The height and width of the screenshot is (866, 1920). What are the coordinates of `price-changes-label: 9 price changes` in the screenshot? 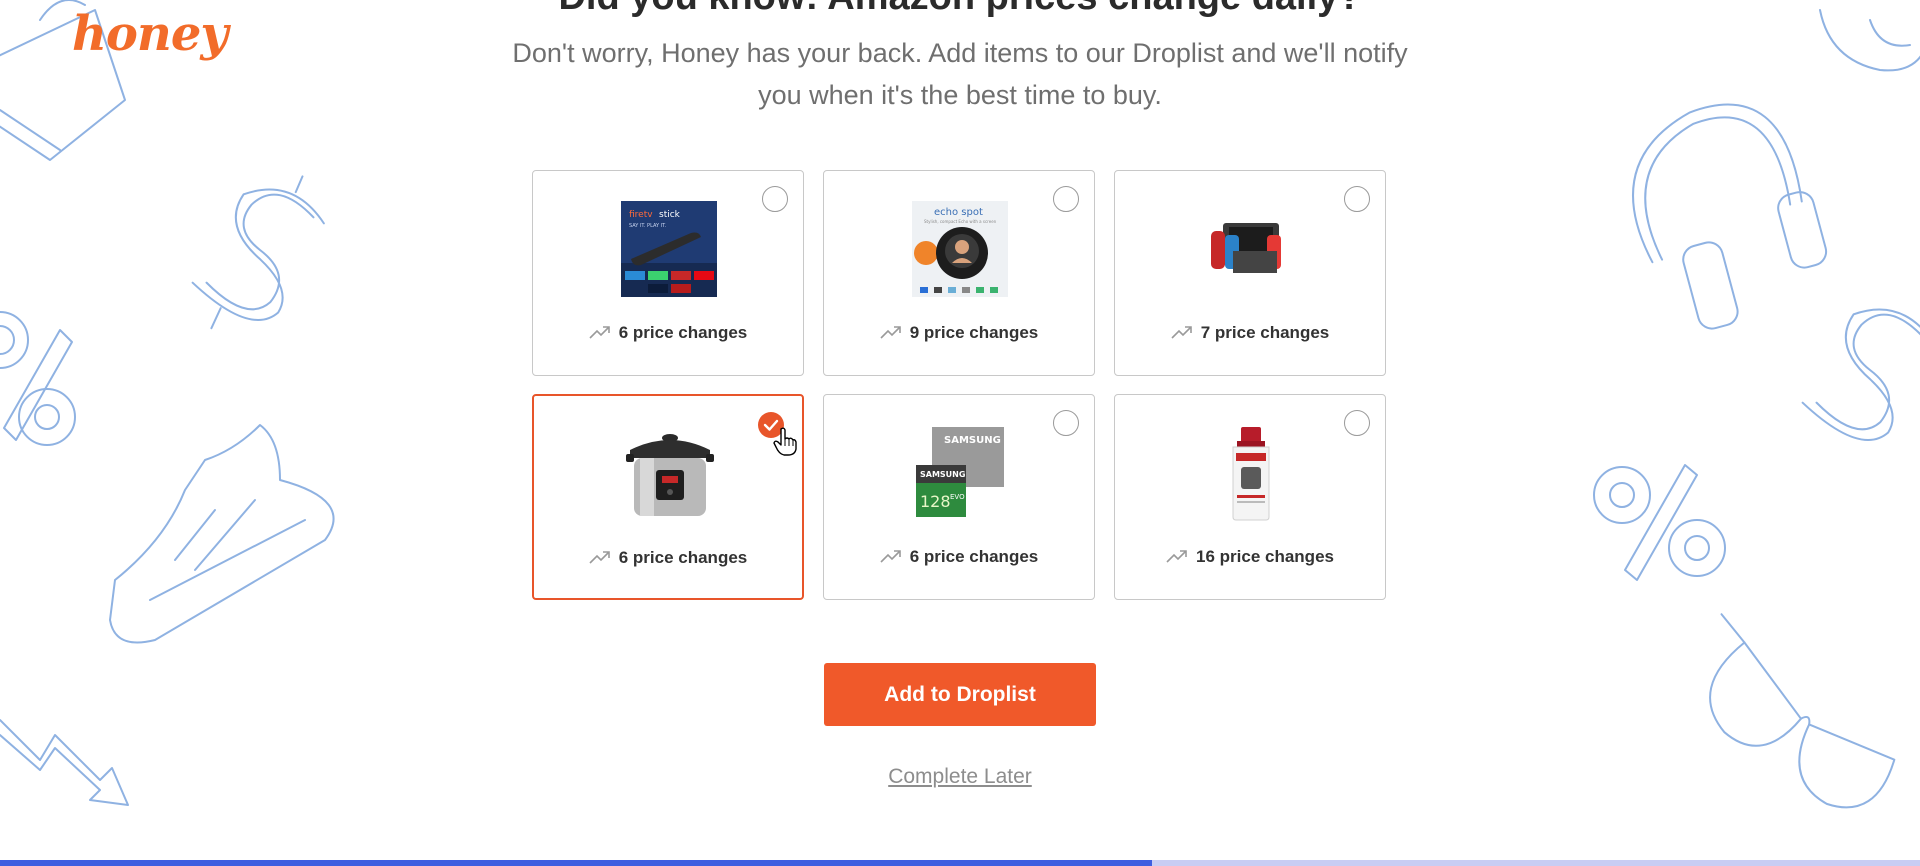 It's located at (974, 332).